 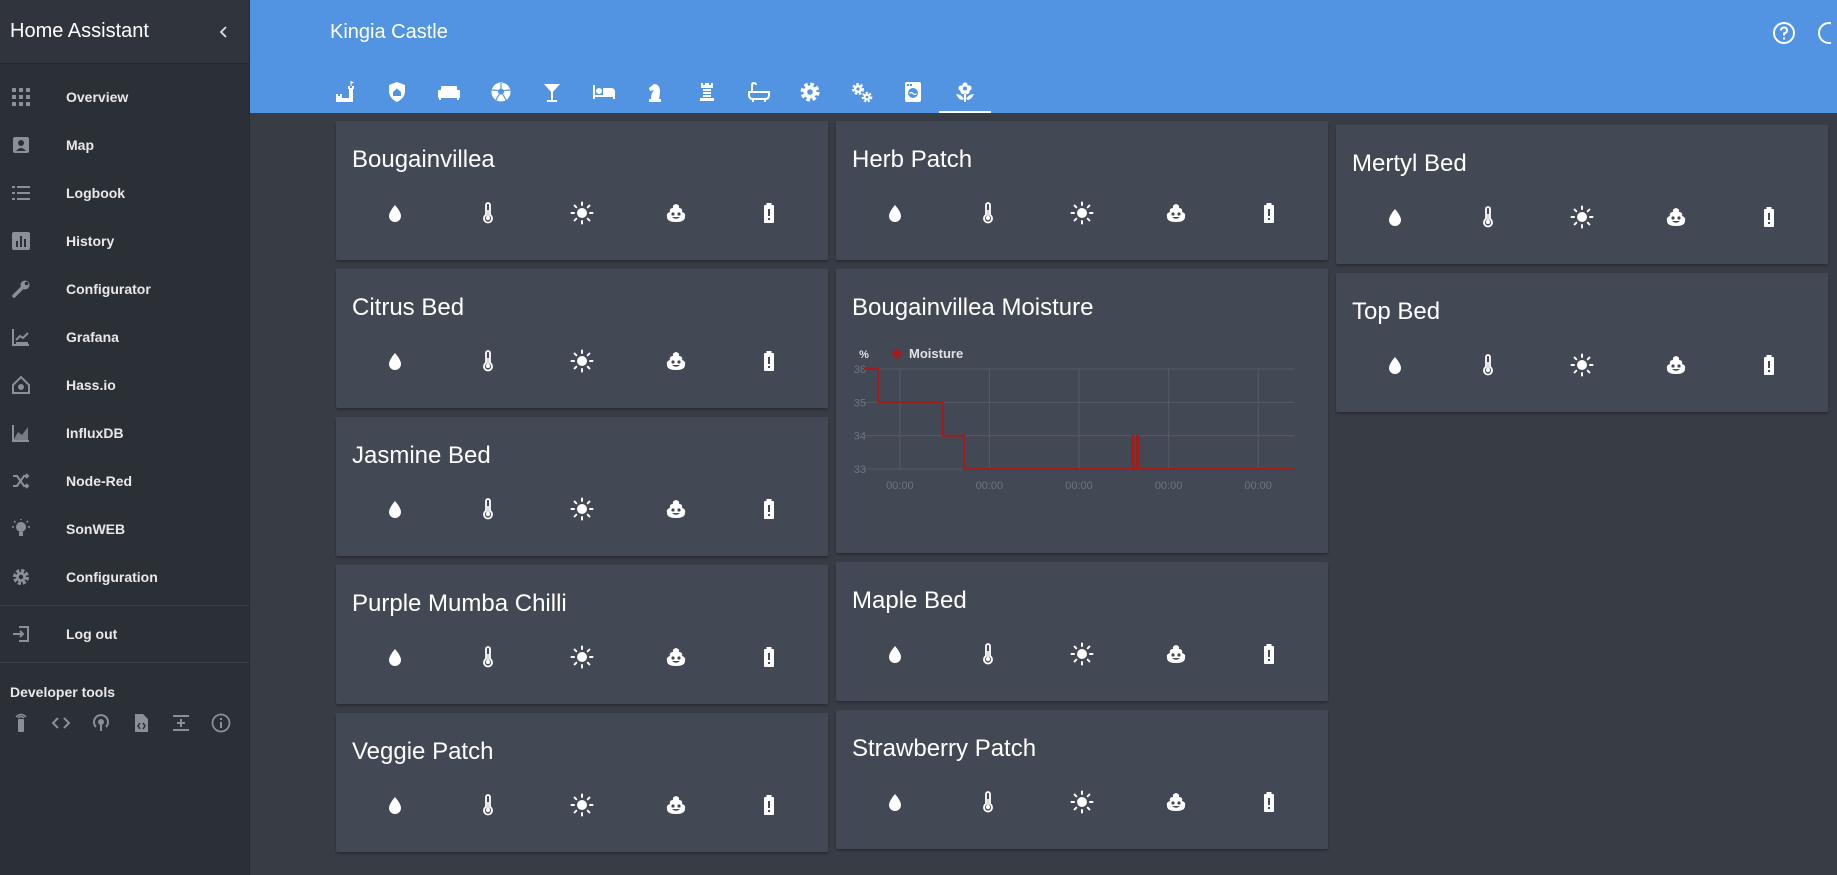 I want to click on sidebar-item-overview: Overview, so click(x=124, y=97).